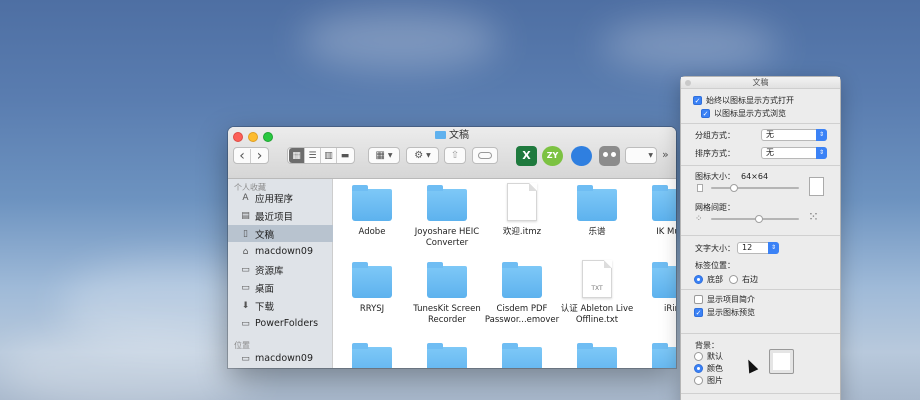 The height and width of the screenshot is (400, 920). What do you see at coordinates (245, 305) in the screenshot?
I see `downloads-icon: ⬇` at bounding box center [245, 305].